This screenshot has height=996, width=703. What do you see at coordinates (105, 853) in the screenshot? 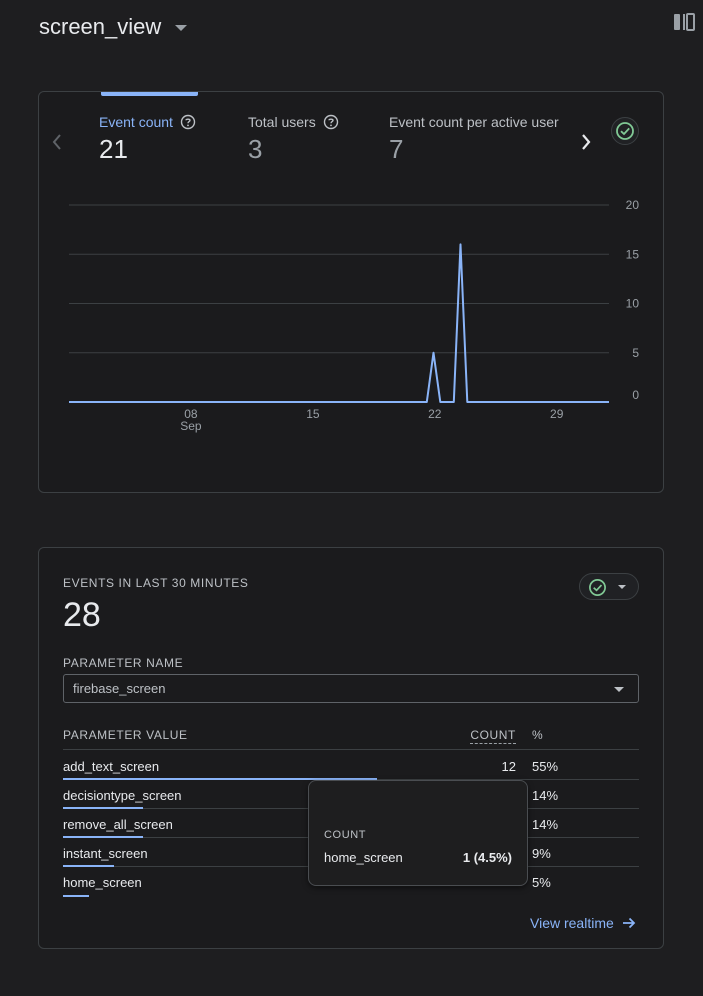
I see `row-name: instant_screen` at bounding box center [105, 853].